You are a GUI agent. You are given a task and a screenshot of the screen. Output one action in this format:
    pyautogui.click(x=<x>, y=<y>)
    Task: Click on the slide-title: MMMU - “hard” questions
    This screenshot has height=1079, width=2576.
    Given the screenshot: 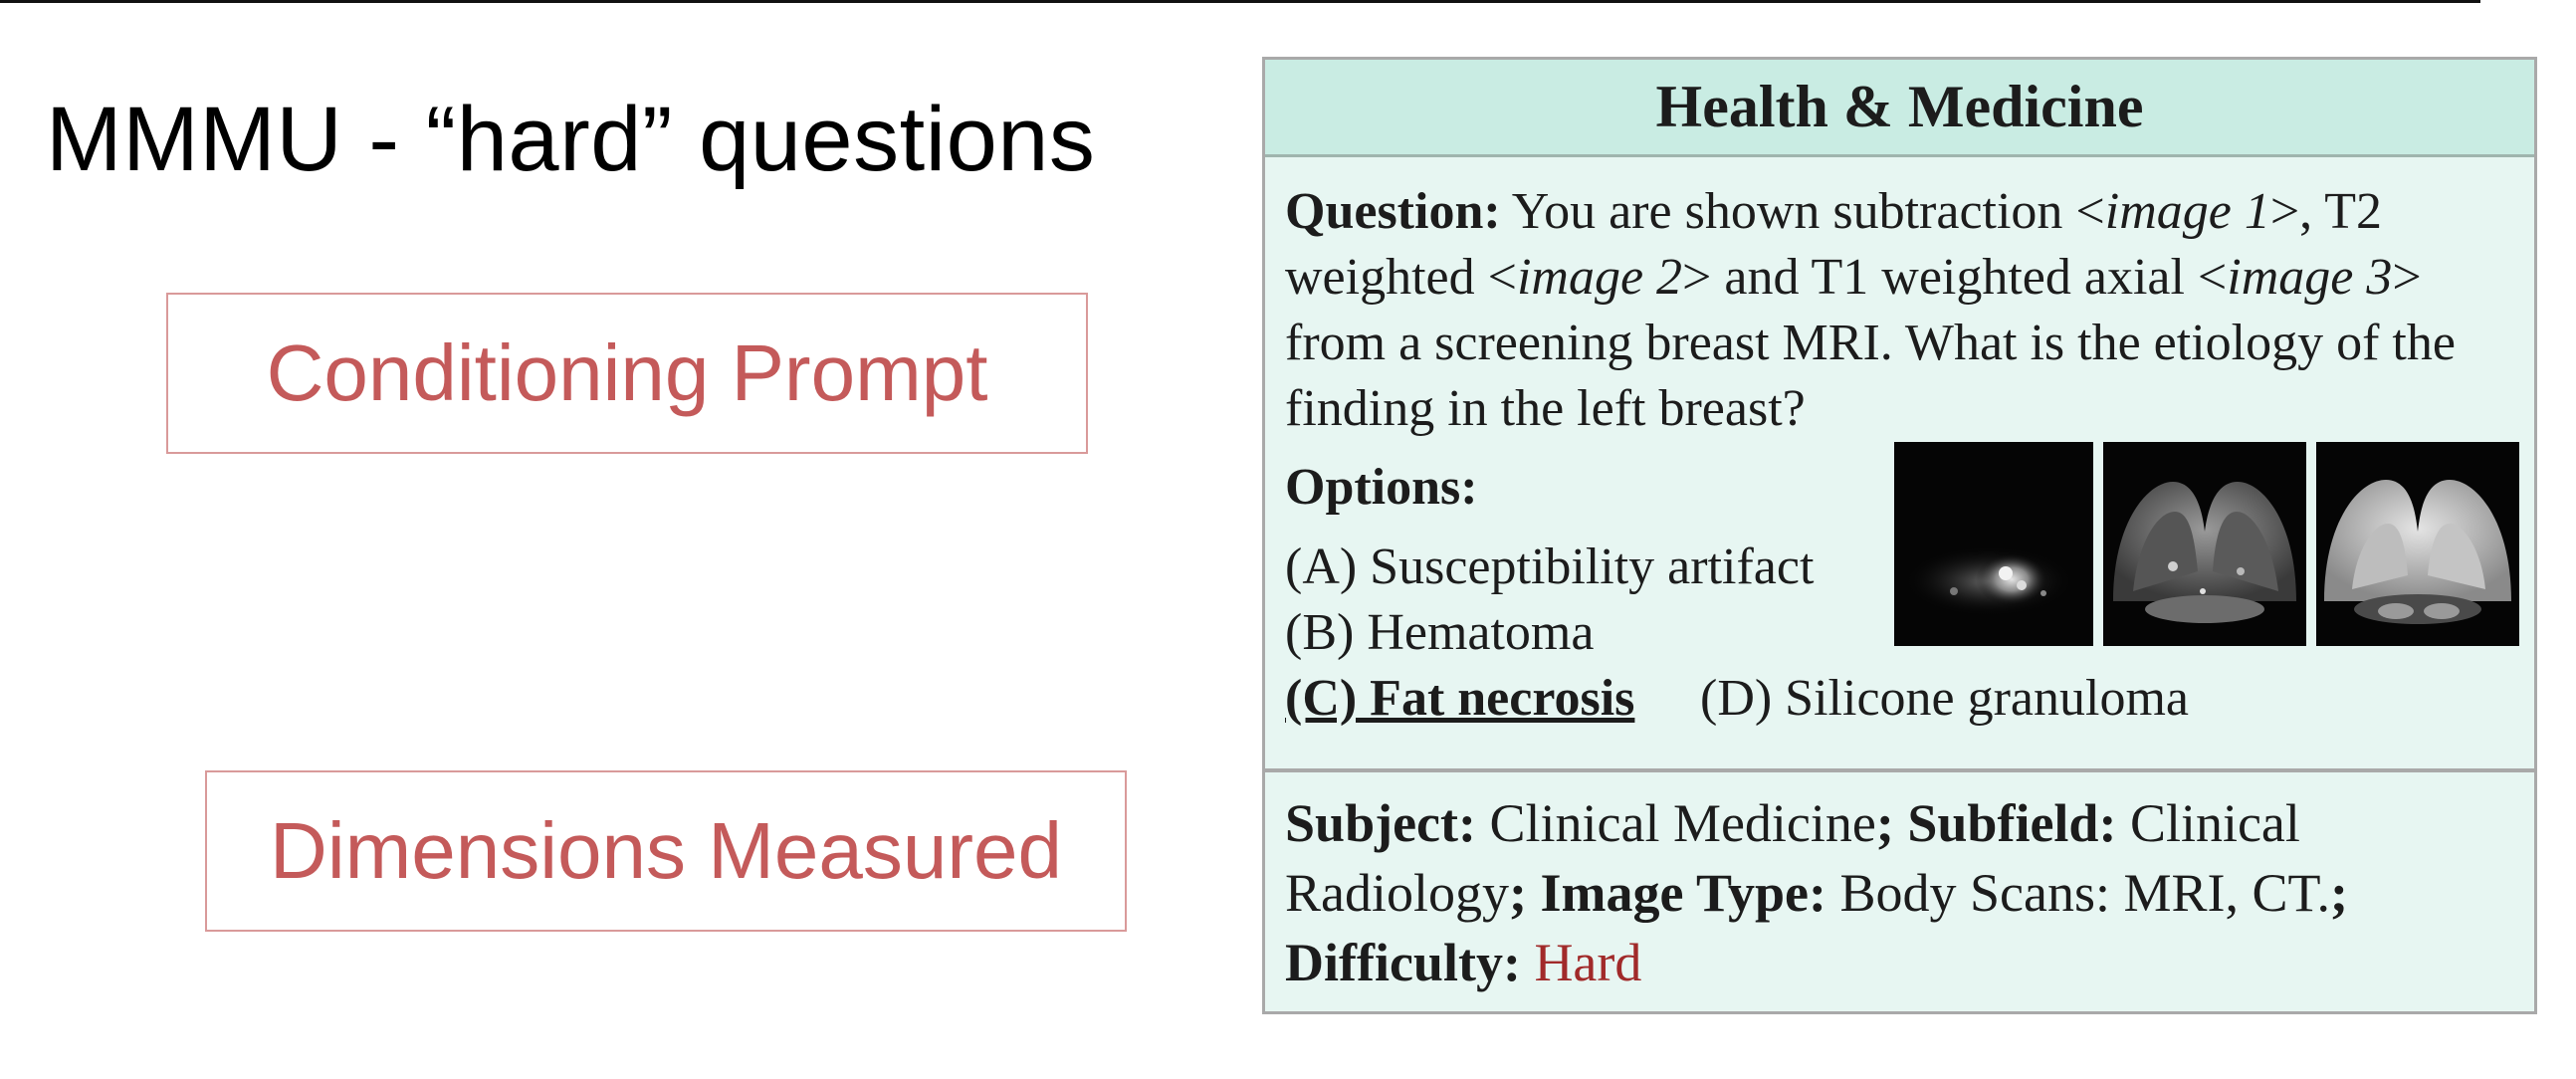 What is the action you would take?
    pyautogui.click(x=571, y=139)
    